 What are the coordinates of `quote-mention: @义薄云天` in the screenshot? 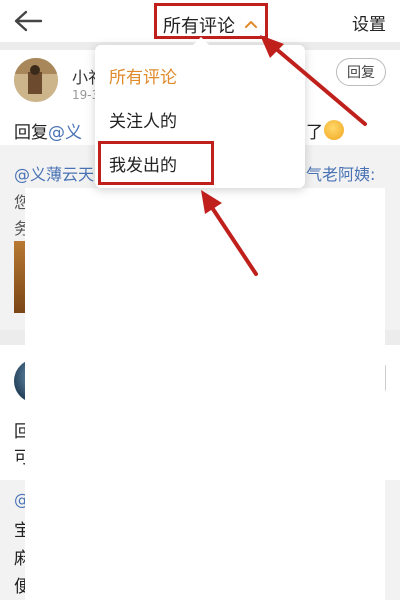 It's located at (54, 173).